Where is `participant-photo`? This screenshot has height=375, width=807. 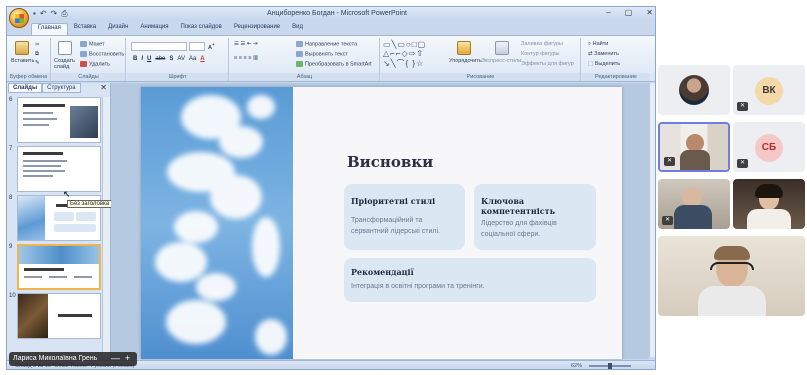
participant-photo is located at coordinates (694, 90).